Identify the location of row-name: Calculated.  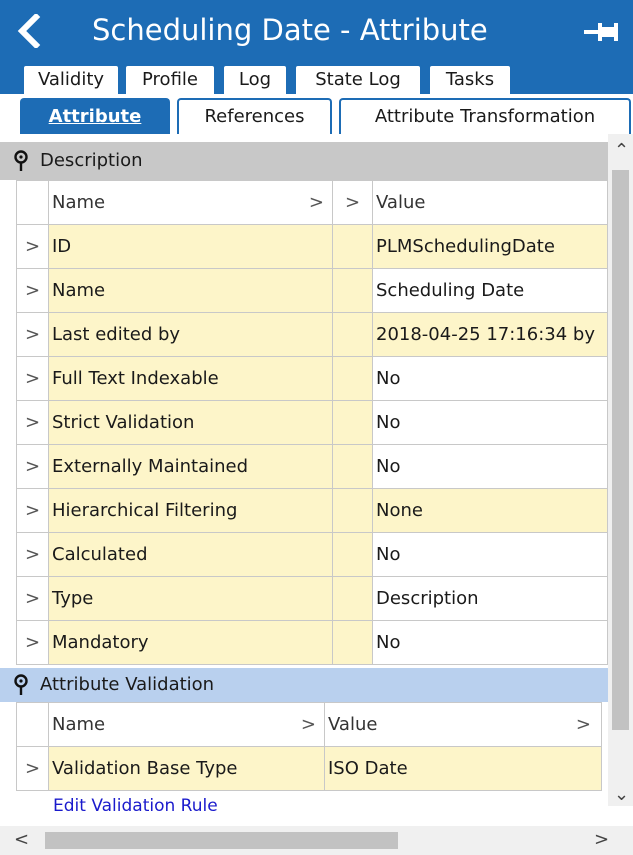
(190, 554).